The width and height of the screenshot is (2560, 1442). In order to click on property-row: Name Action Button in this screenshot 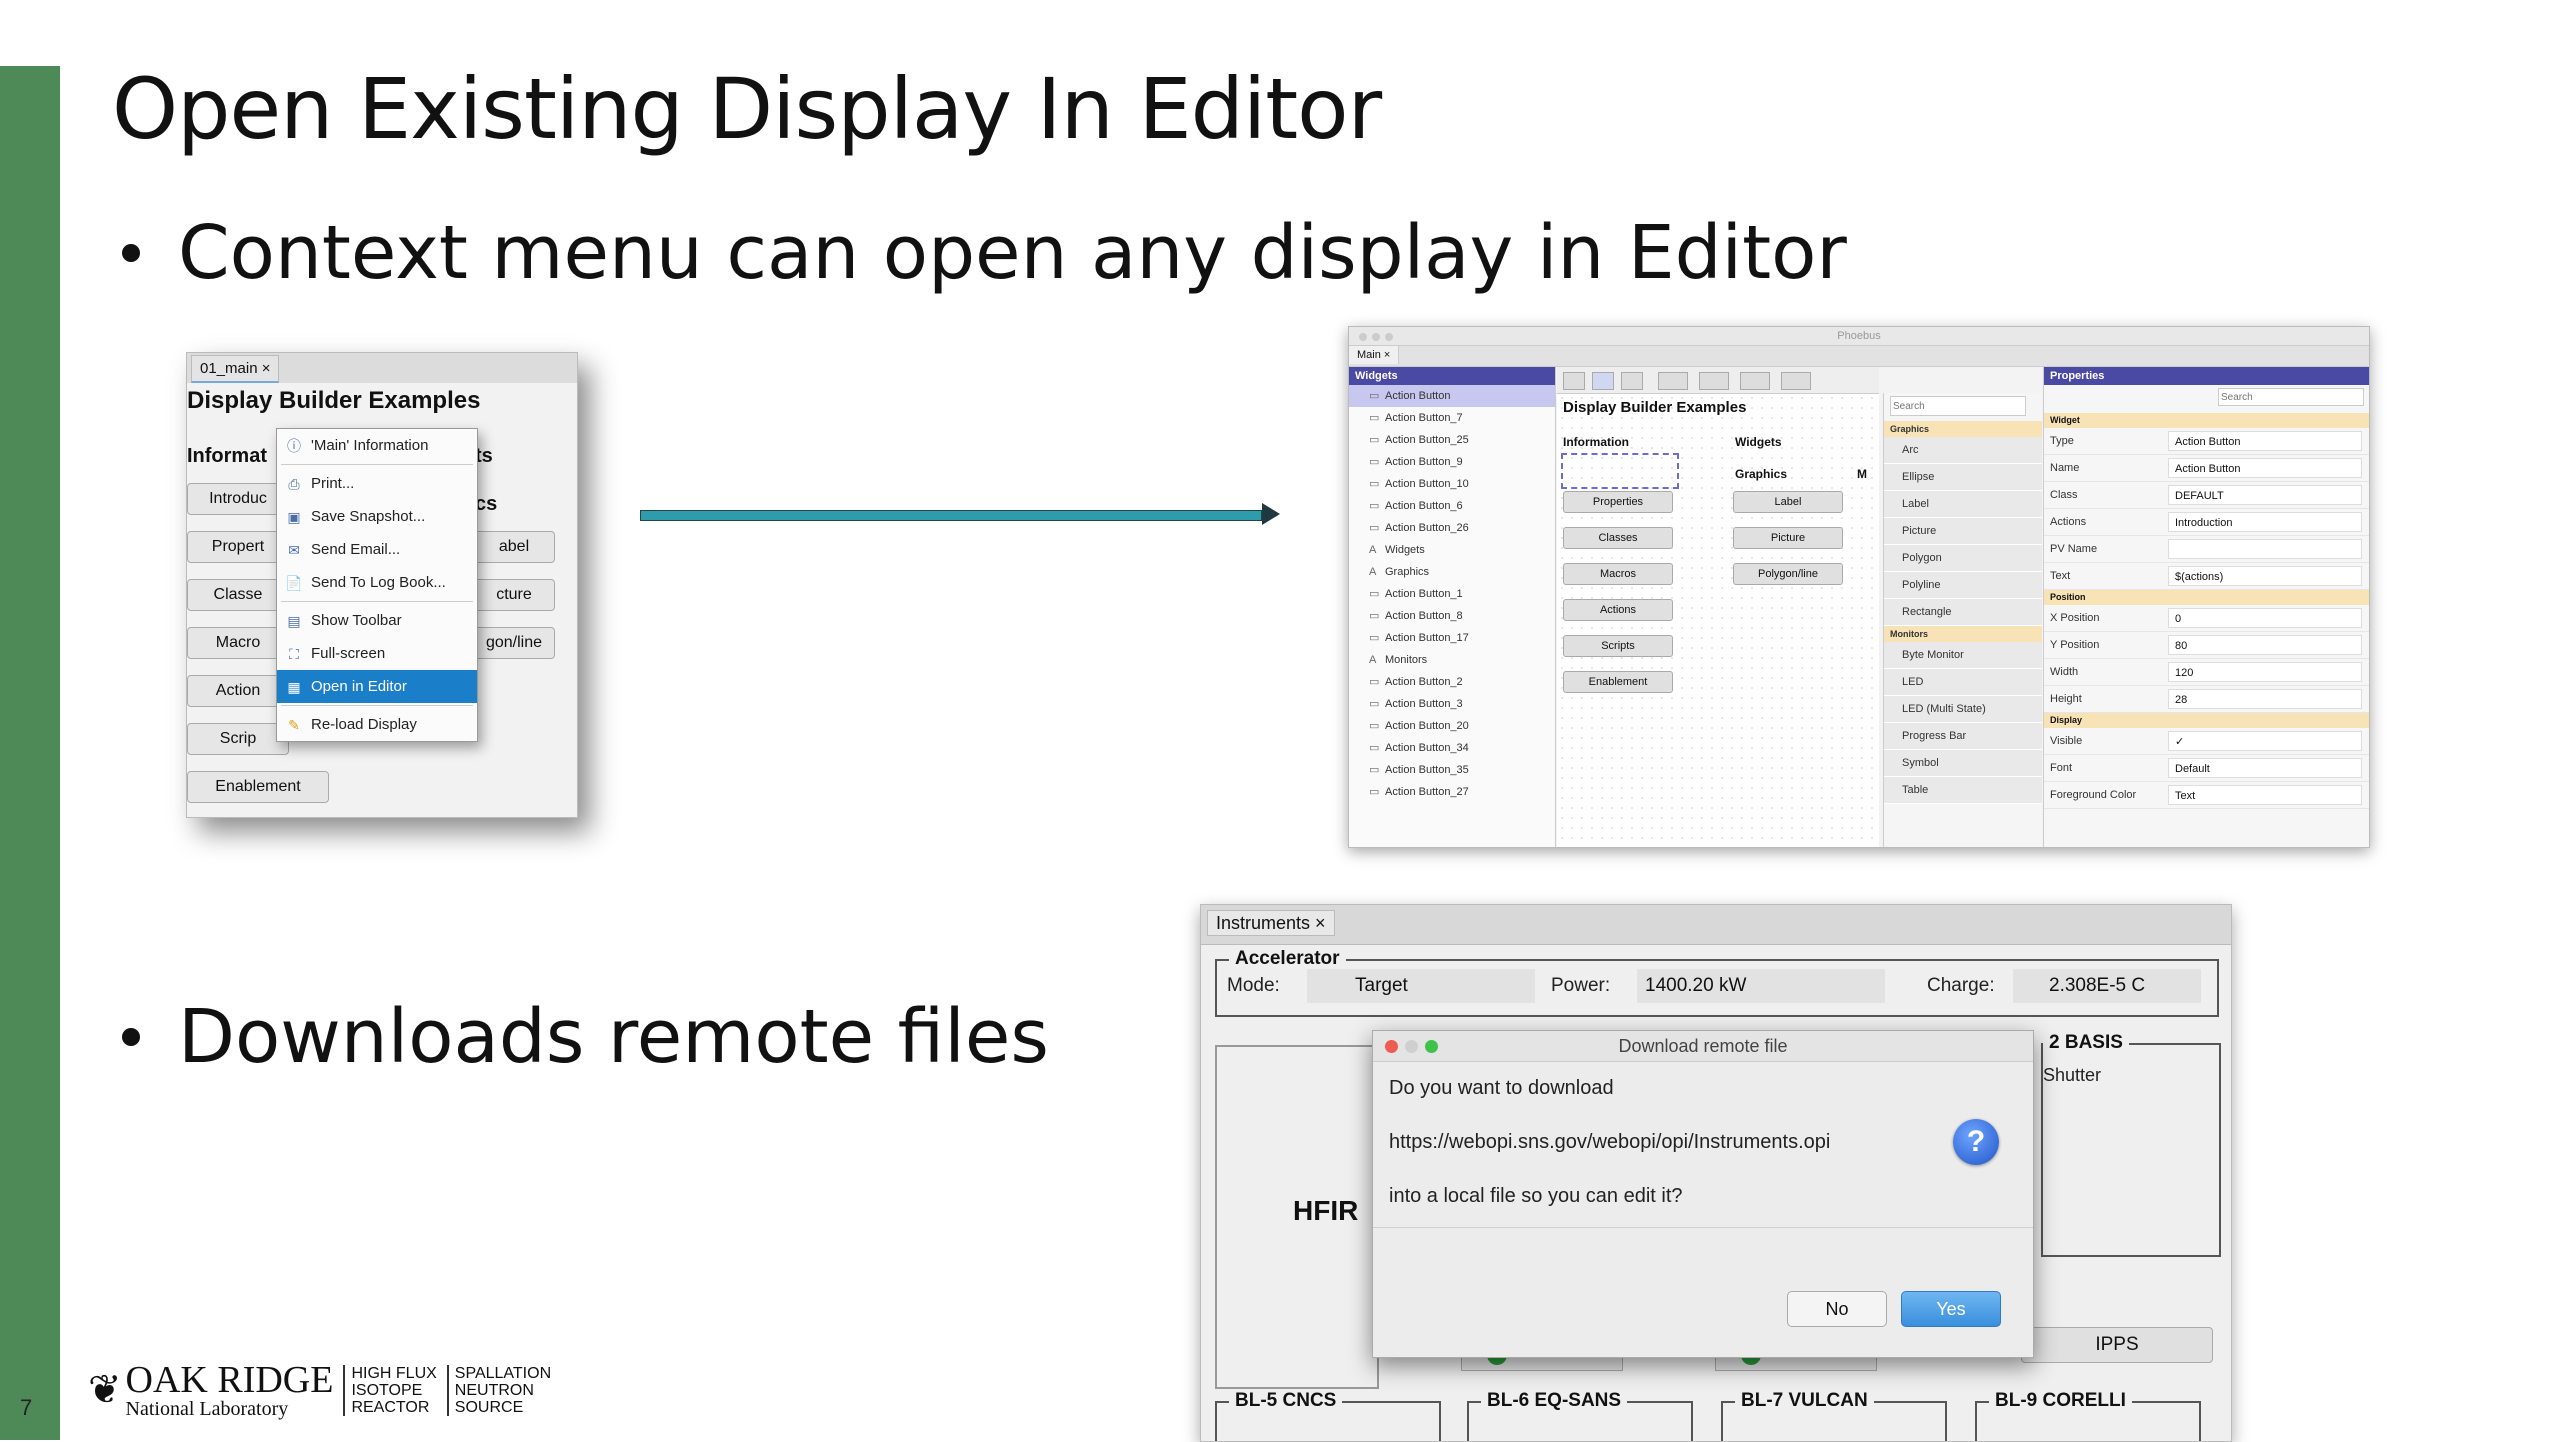, I will do `click(2206, 468)`.